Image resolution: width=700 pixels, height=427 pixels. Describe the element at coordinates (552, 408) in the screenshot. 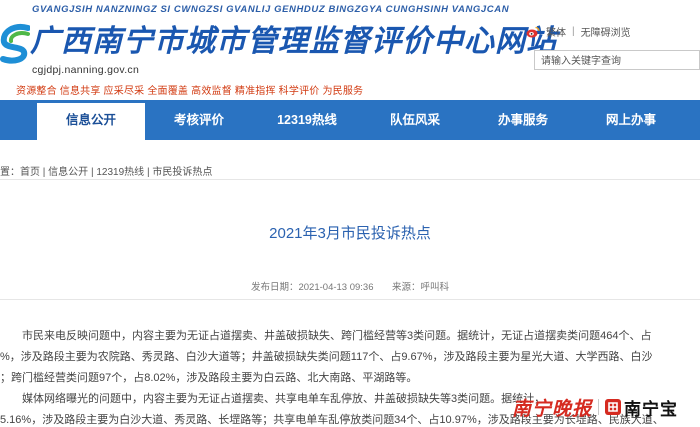

I see `watermark-calligraphy: 南宁晚报` at that location.